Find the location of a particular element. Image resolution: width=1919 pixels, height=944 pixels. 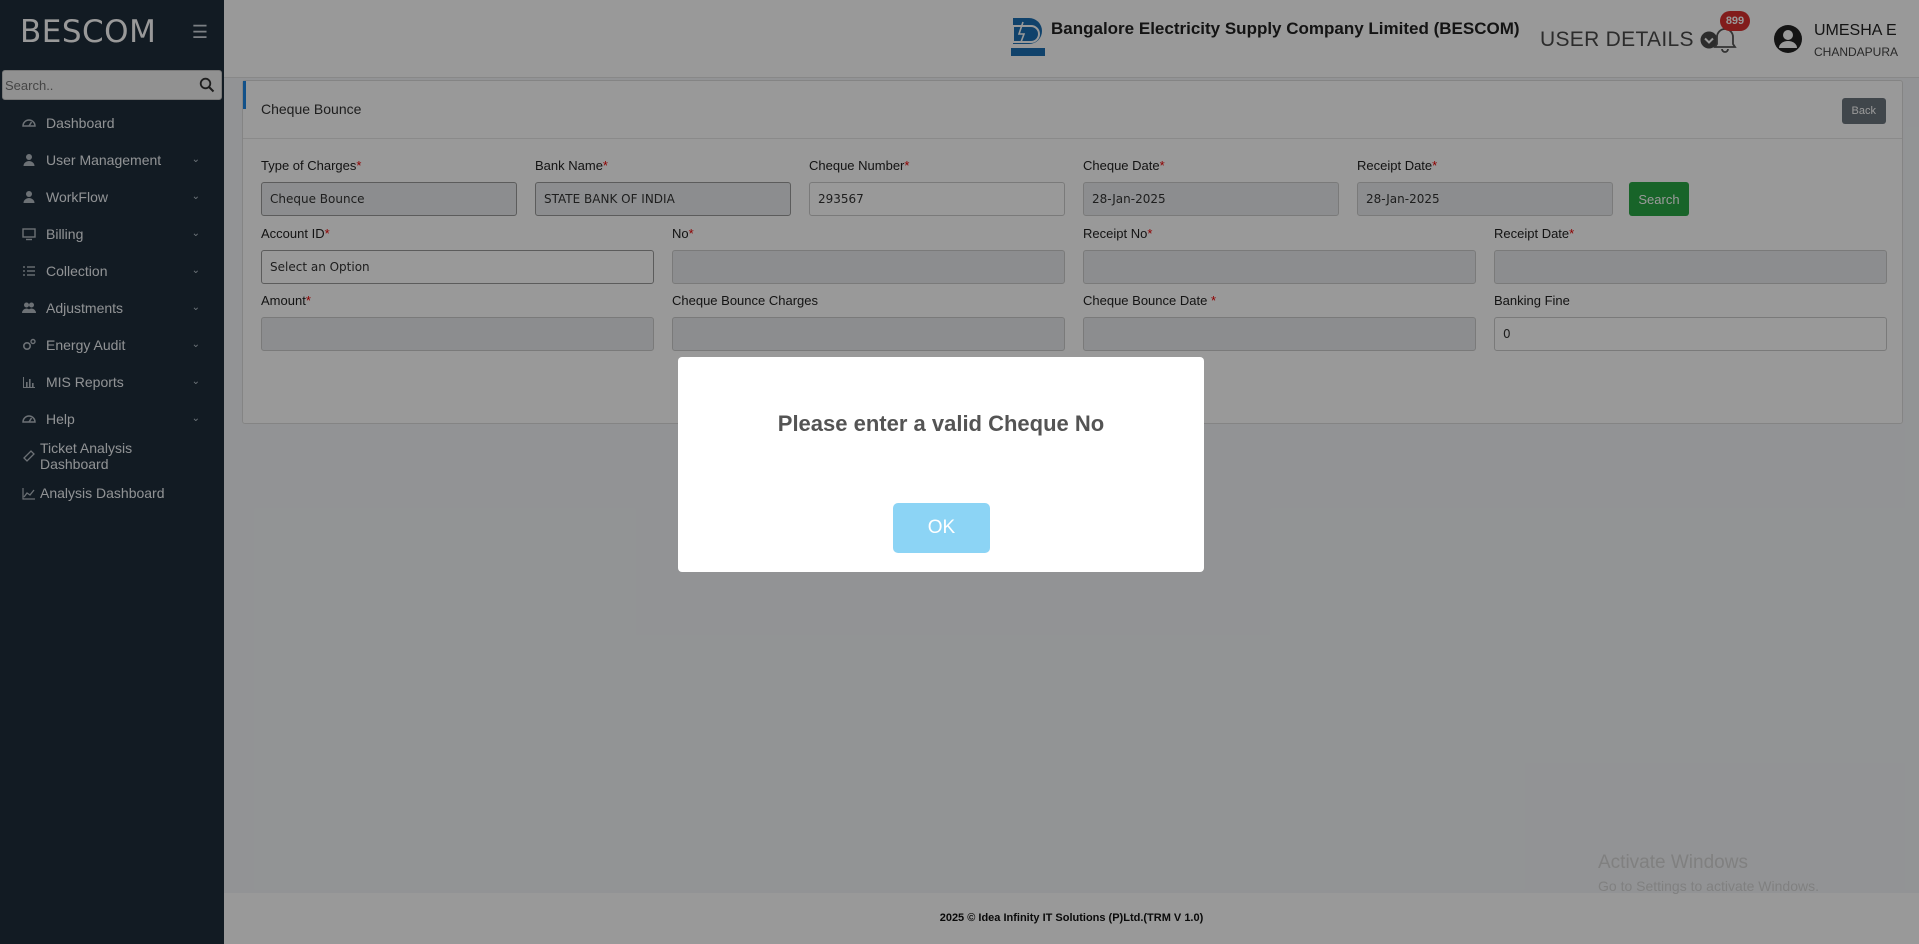

alert-message: Please enter a valid Cheque No is located at coordinates (941, 423).